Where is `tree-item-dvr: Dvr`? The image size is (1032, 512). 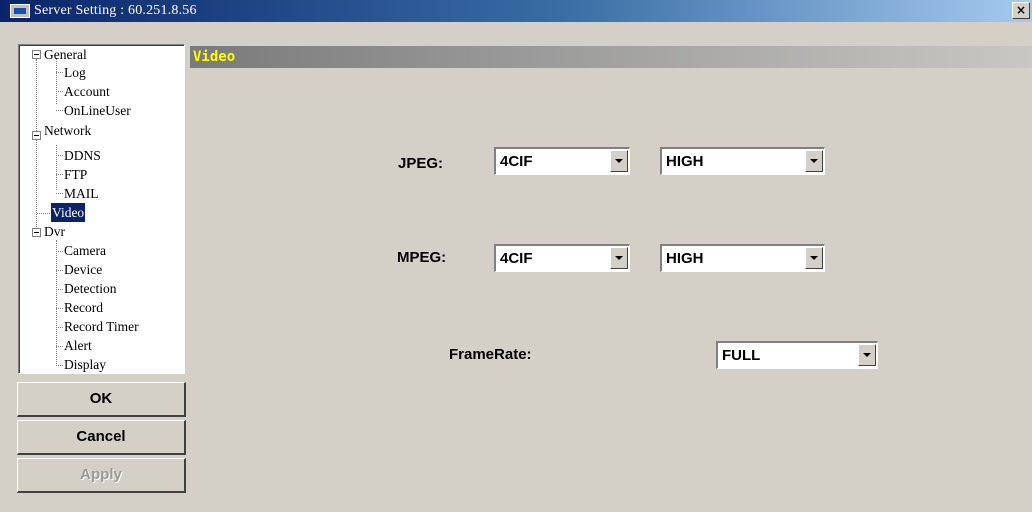
tree-item-dvr: Dvr is located at coordinates (54, 231).